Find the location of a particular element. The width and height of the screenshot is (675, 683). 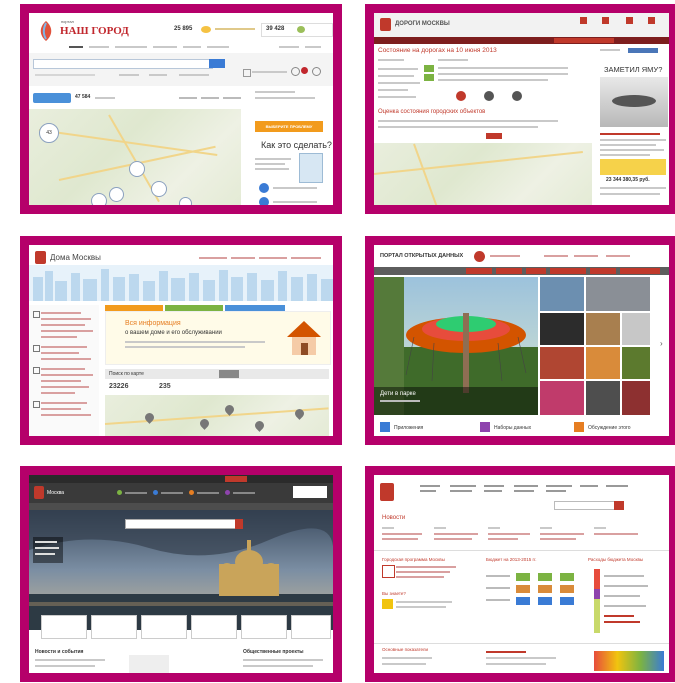

counter-icon is located at coordinates (206, 29).